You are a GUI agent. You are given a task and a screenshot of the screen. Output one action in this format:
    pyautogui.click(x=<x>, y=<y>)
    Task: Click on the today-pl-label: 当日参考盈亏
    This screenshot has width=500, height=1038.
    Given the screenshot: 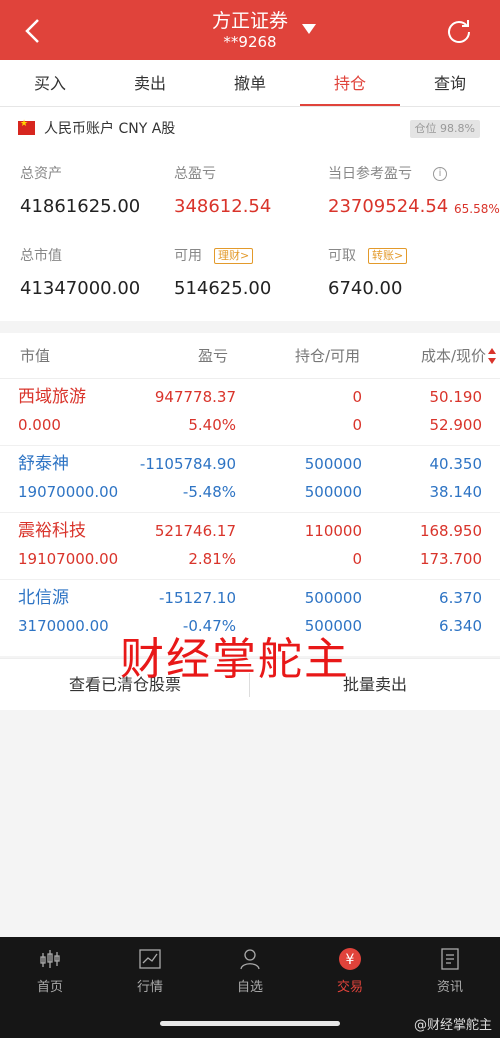 What is the action you would take?
    pyautogui.click(x=370, y=174)
    